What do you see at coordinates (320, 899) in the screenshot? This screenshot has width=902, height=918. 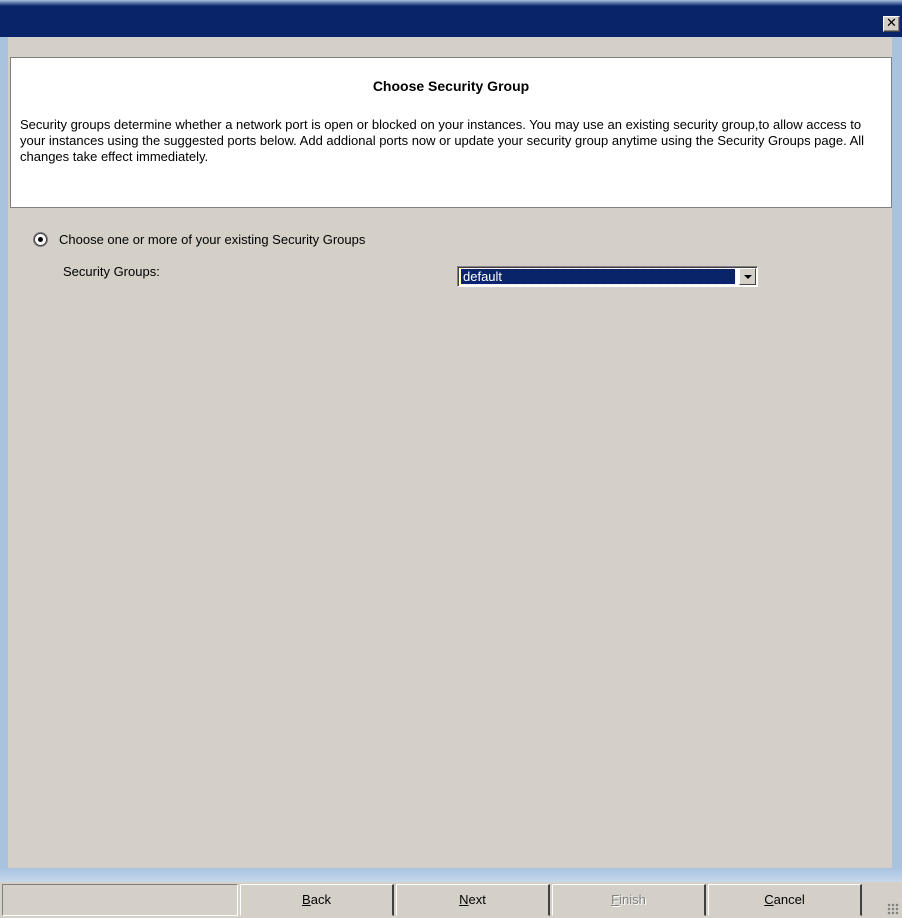 I see `back-label: ack` at bounding box center [320, 899].